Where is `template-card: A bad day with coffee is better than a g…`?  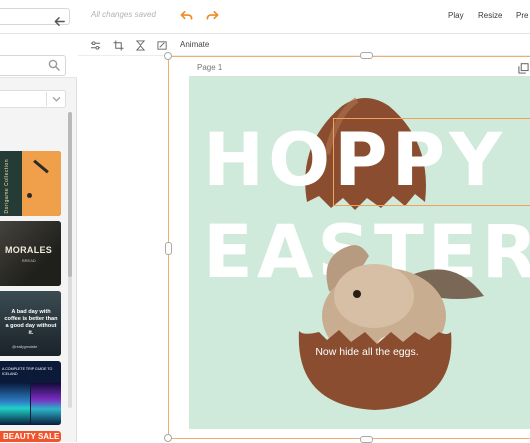 template-card: A bad day with coffee is better than a g… is located at coordinates (30, 323).